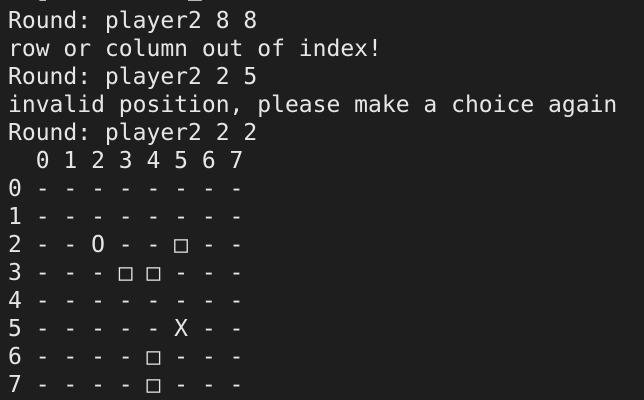 The image size is (644, 400). What do you see at coordinates (126, 273) in the screenshot?
I see `board-row-3: 3 - - - □ □ - - -` at bounding box center [126, 273].